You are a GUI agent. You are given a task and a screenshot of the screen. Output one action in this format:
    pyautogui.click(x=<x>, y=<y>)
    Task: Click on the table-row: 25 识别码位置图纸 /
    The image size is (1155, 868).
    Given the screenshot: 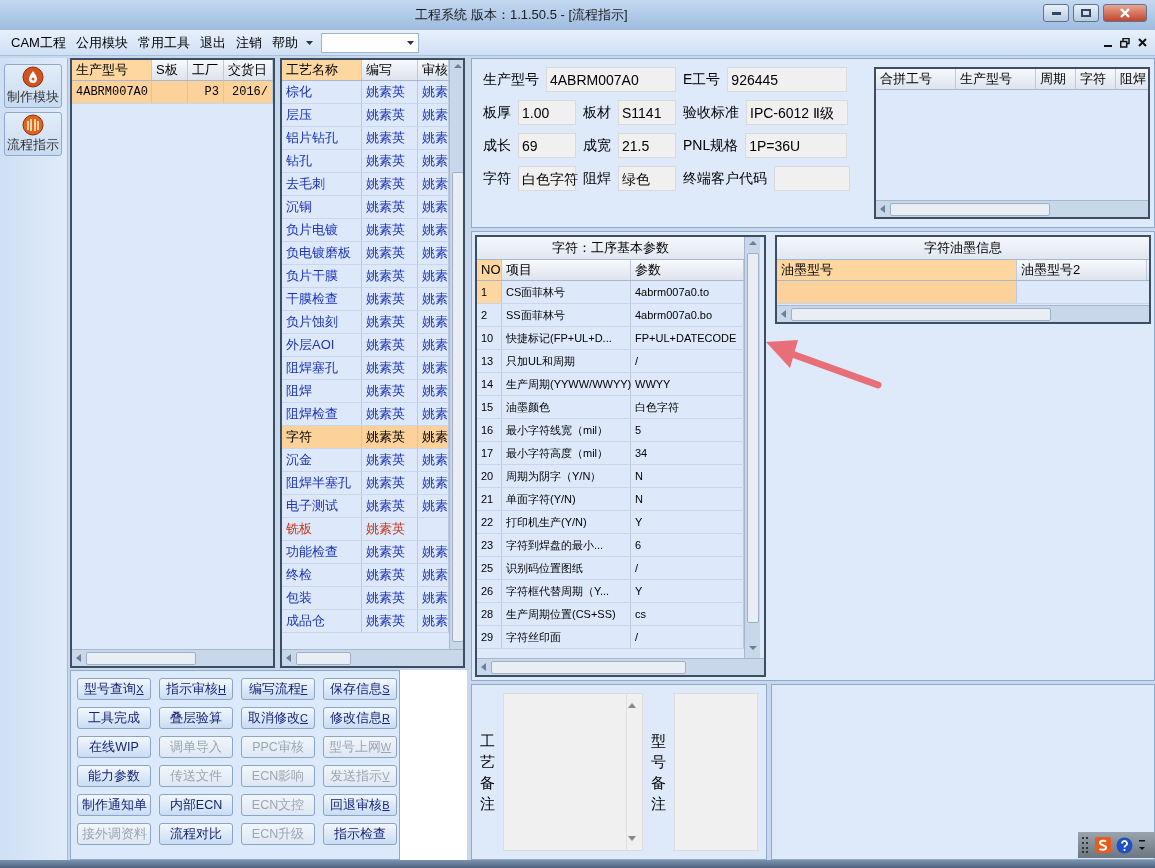 What is the action you would take?
    pyautogui.click(x=610, y=568)
    